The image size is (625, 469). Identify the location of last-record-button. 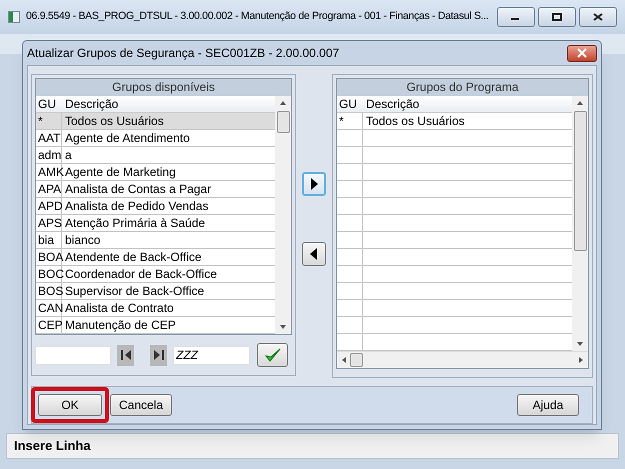
(158, 355).